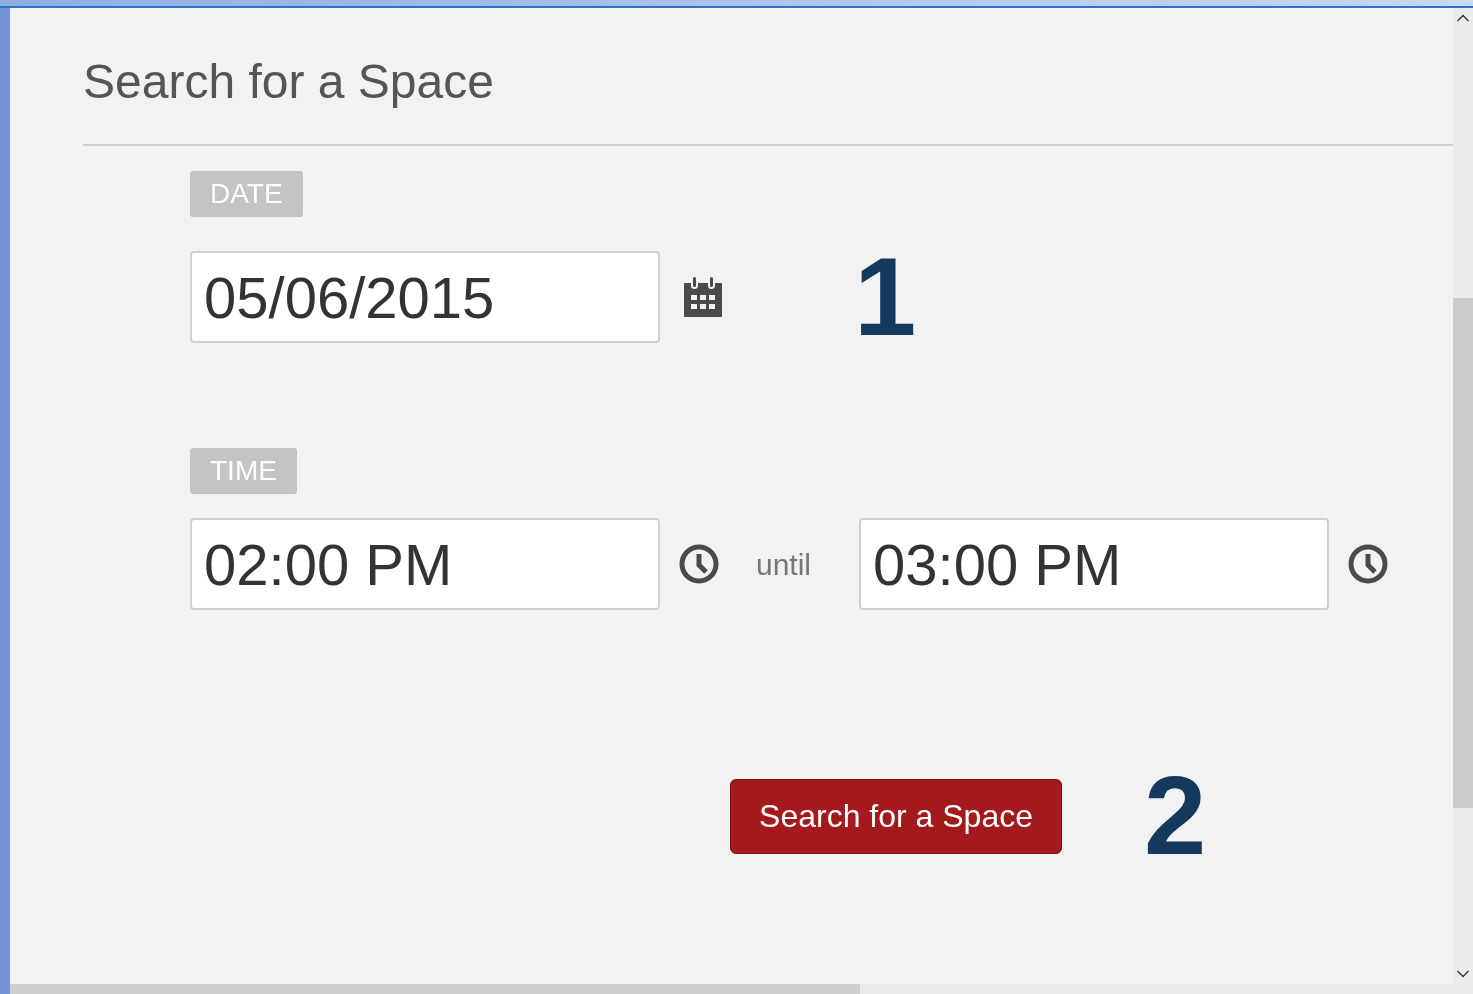 Image resolution: width=1473 pixels, height=994 pixels. What do you see at coordinates (703, 297) in the screenshot?
I see `calendar-icon` at bounding box center [703, 297].